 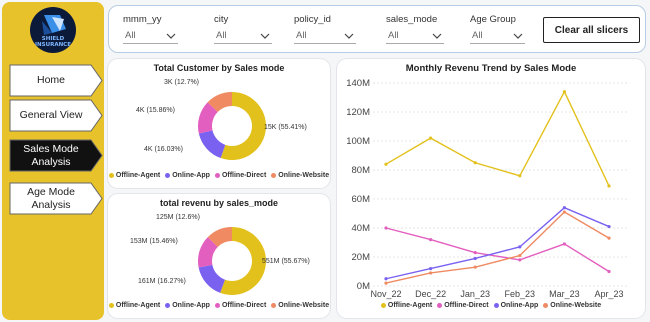 I want to click on clear-all-slicers-button: Clear all slicers, so click(x=591, y=30).